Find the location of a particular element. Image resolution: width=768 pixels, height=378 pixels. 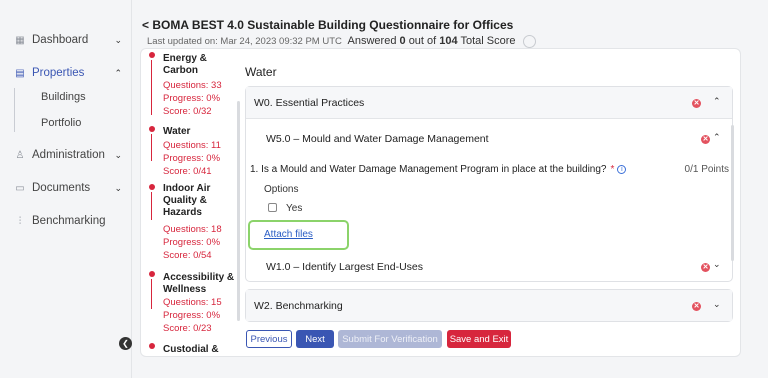

sidebar-subitem-portfolio: Portfolio is located at coordinates (61, 123).